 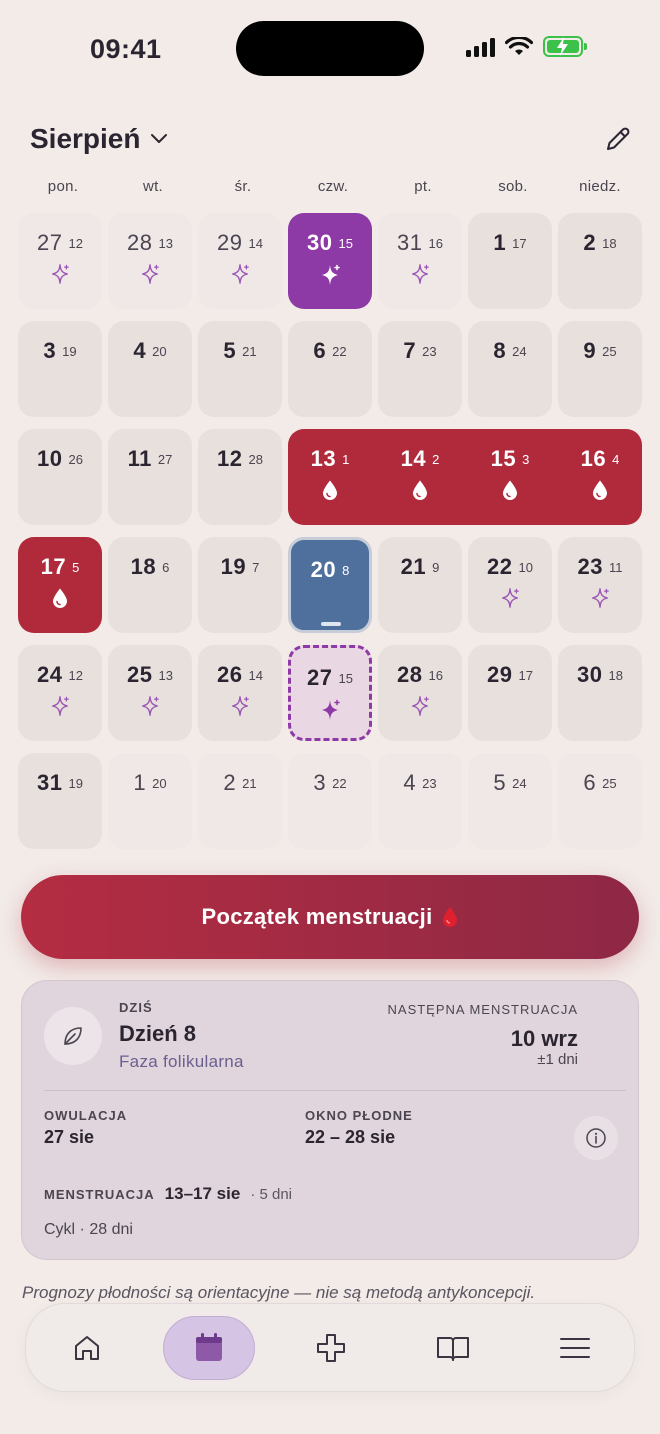 I want to click on calendar-day: 5 24, so click(x=510, y=801).